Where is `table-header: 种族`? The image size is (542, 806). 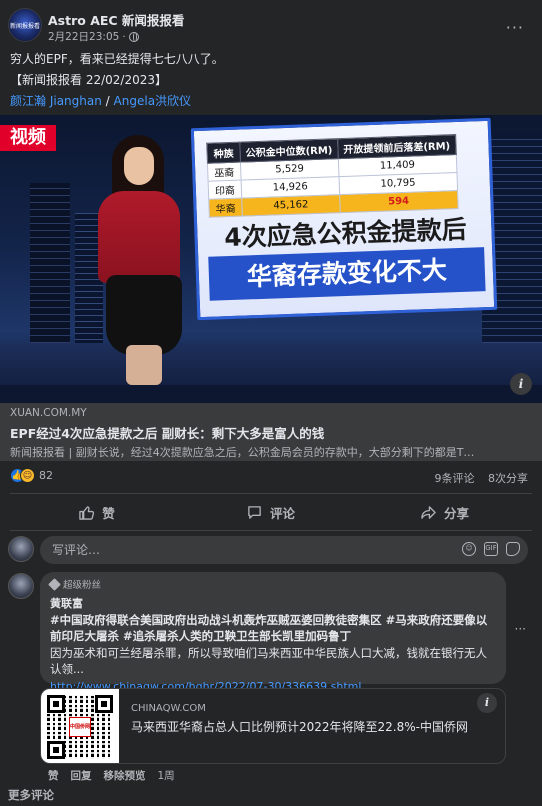
table-header: 种族 is located at coordinates (223, 153).